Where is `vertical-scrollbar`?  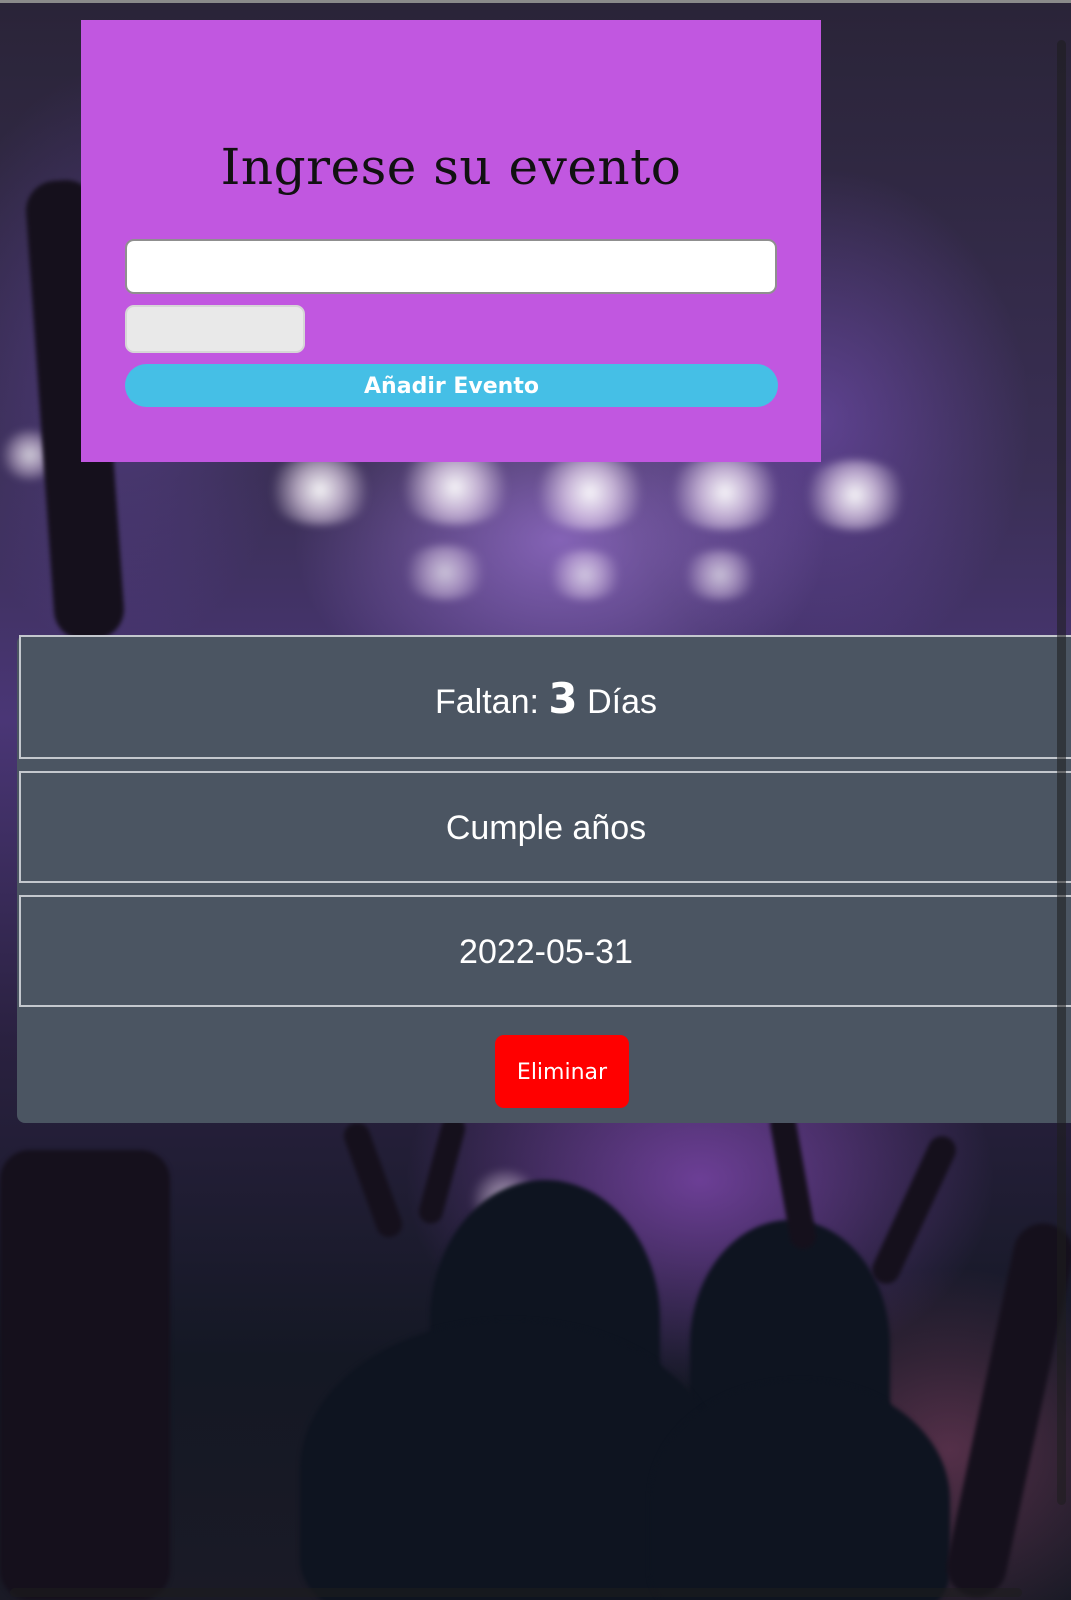
vertical-scrollbar is located at coordinates (1061, 772).